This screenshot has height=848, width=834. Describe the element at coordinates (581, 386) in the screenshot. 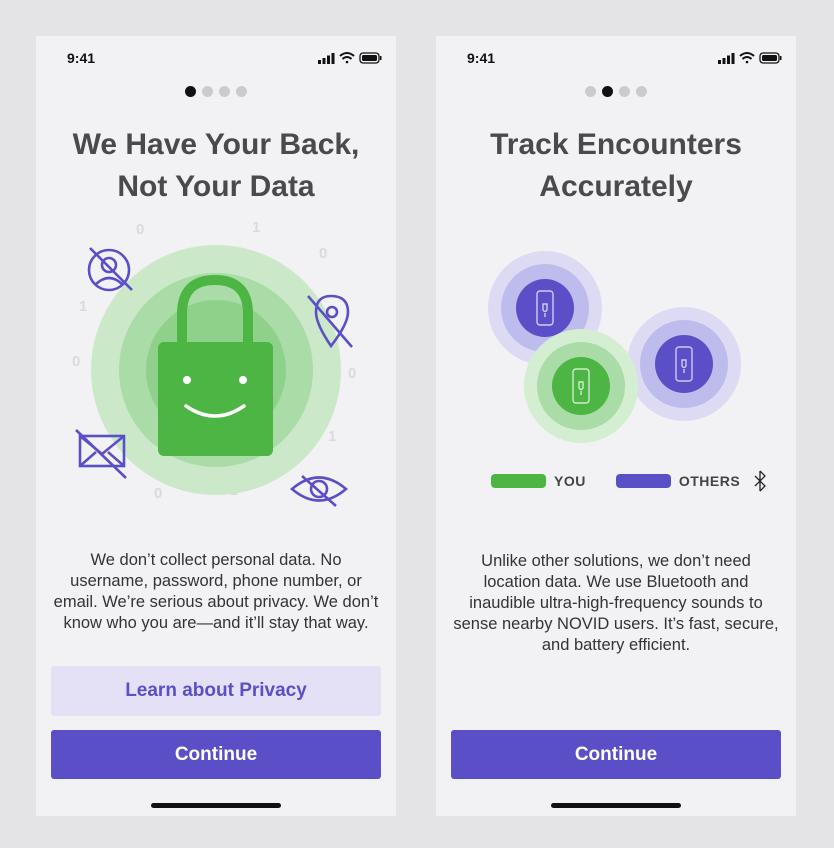

I see `you-bubble` at that location.